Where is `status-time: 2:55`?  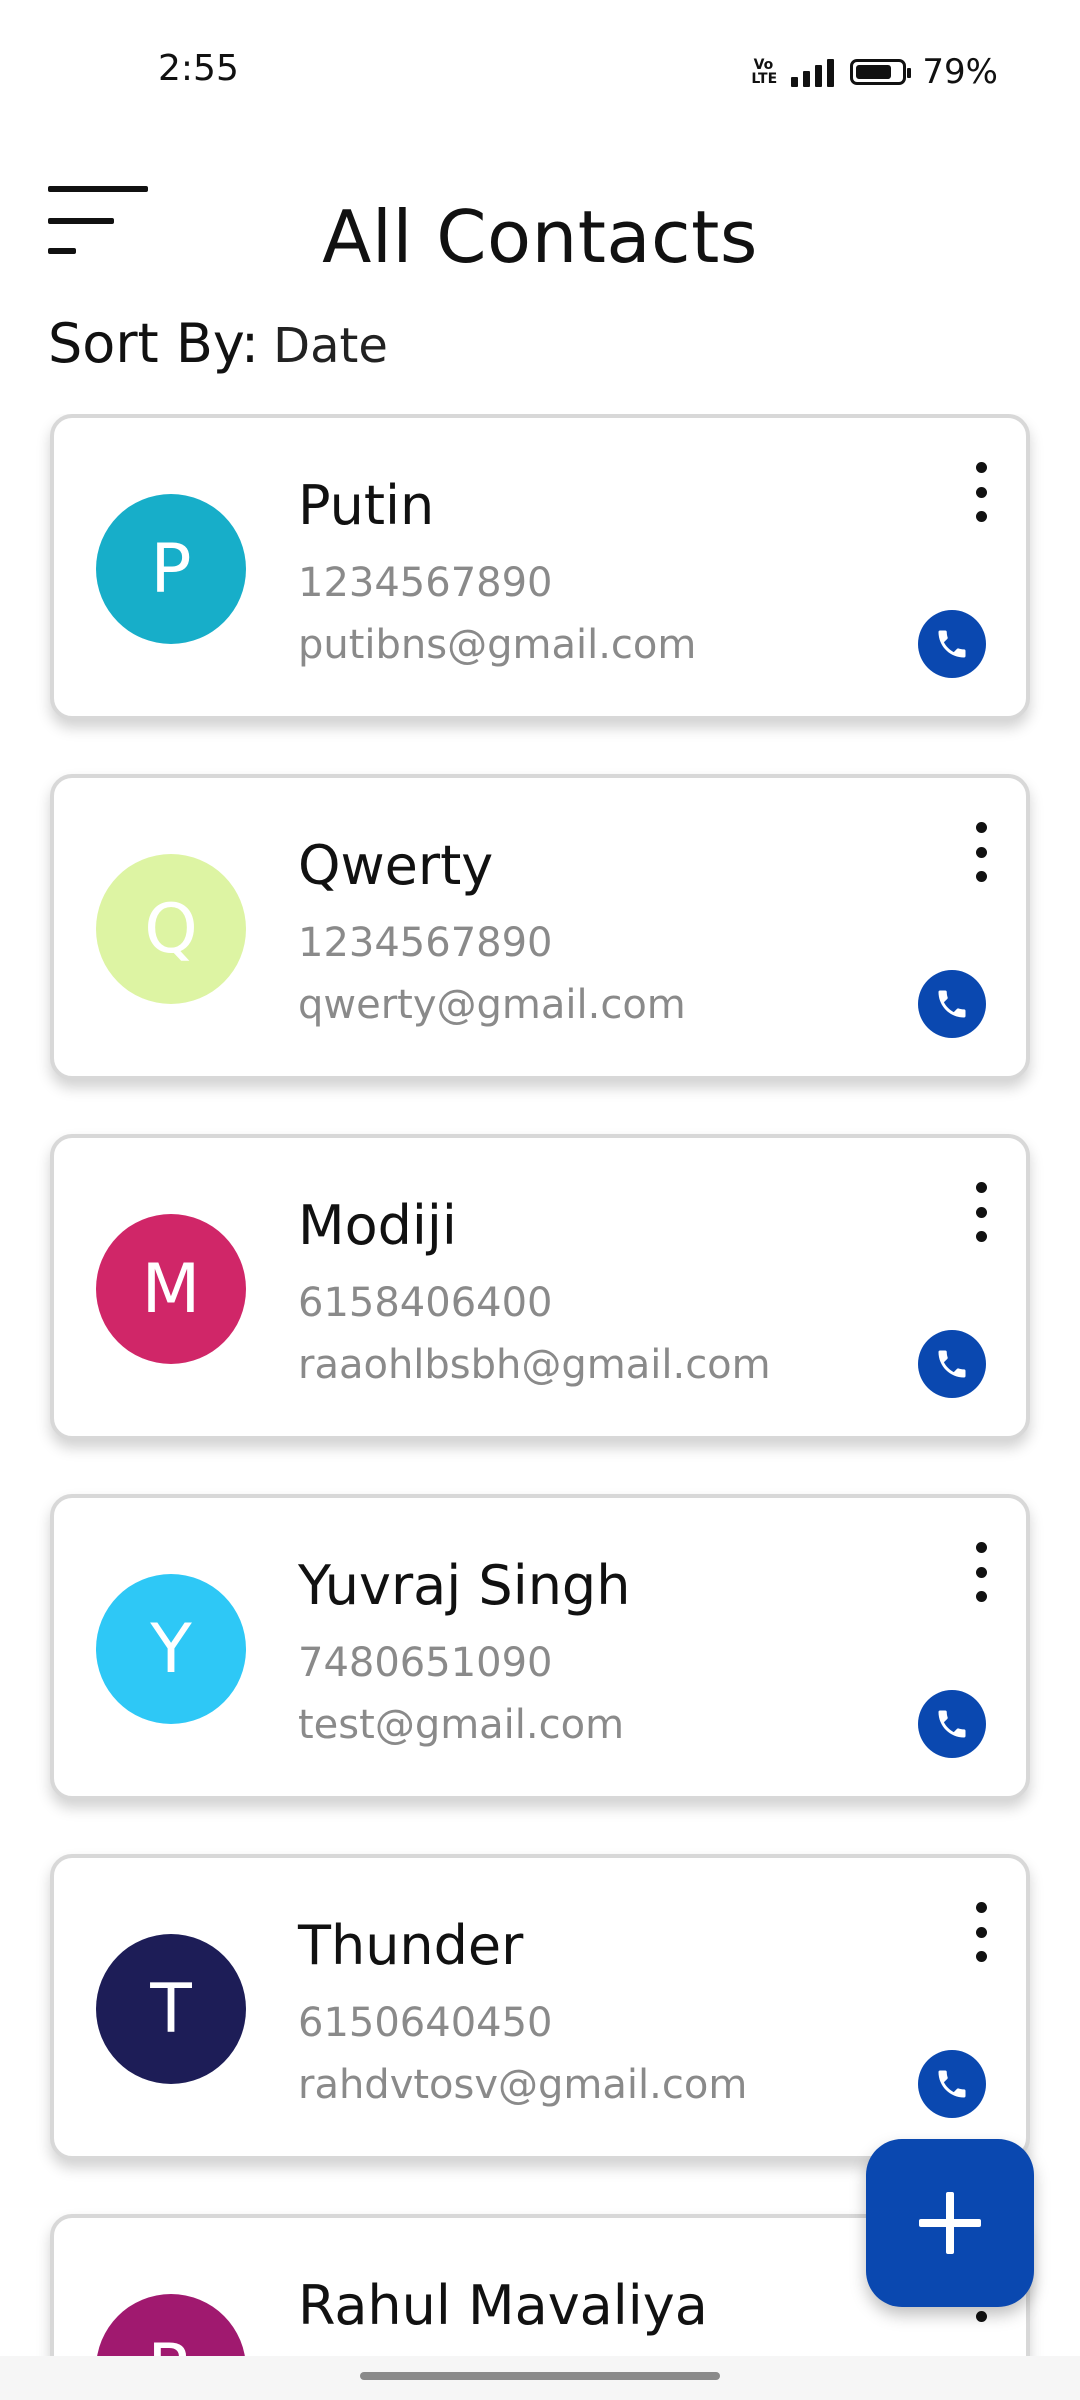
status-time: 2:55 is located at coordinates (198, 68).